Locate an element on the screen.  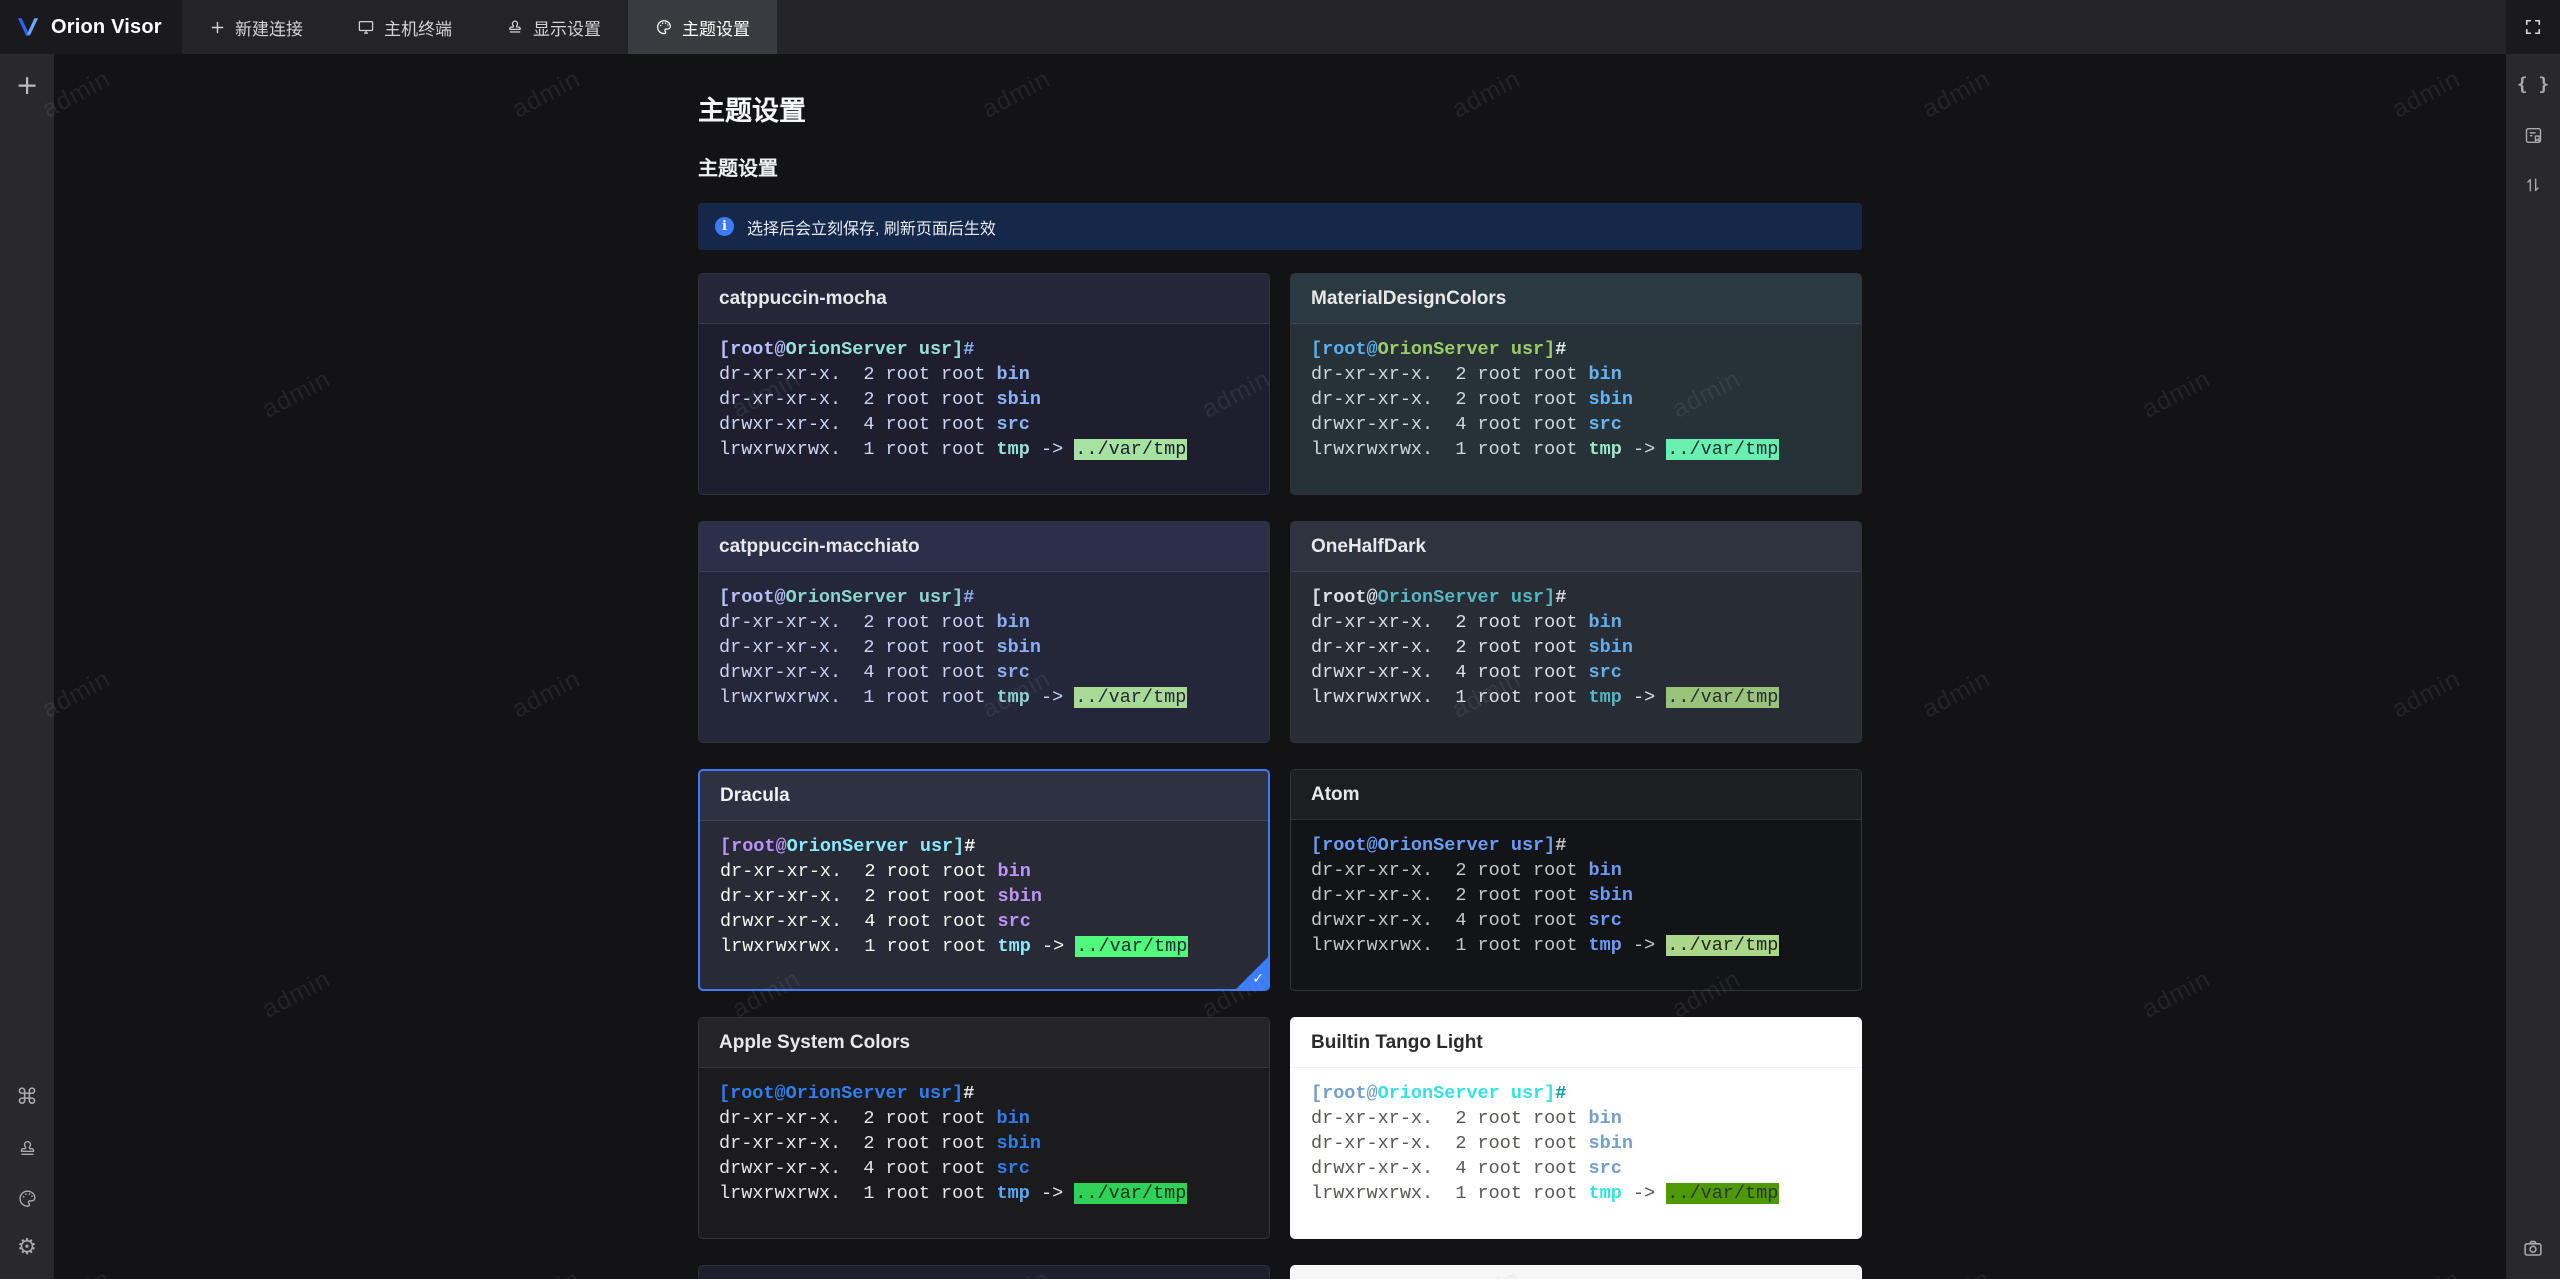
camera-icon is located at coordinates (2533, 1248).